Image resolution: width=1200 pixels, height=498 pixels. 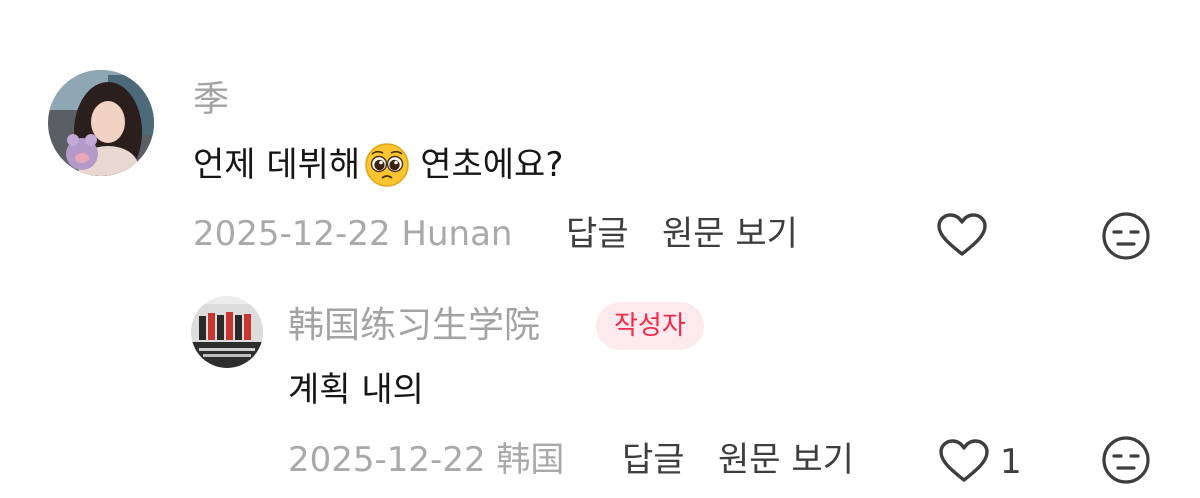 I want to click on comment-username: 季, so click(x=211, y=100).